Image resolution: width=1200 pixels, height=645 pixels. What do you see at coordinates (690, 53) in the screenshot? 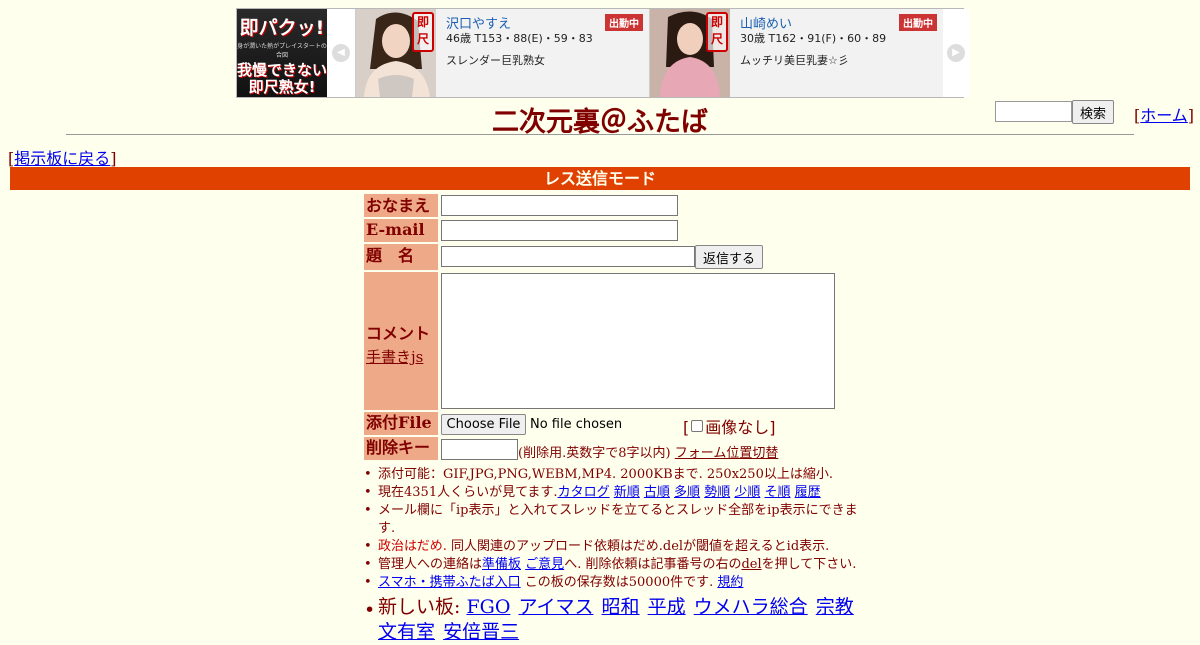
I see `ad-photo-2: 即尺` at bounding box center [690, 53].